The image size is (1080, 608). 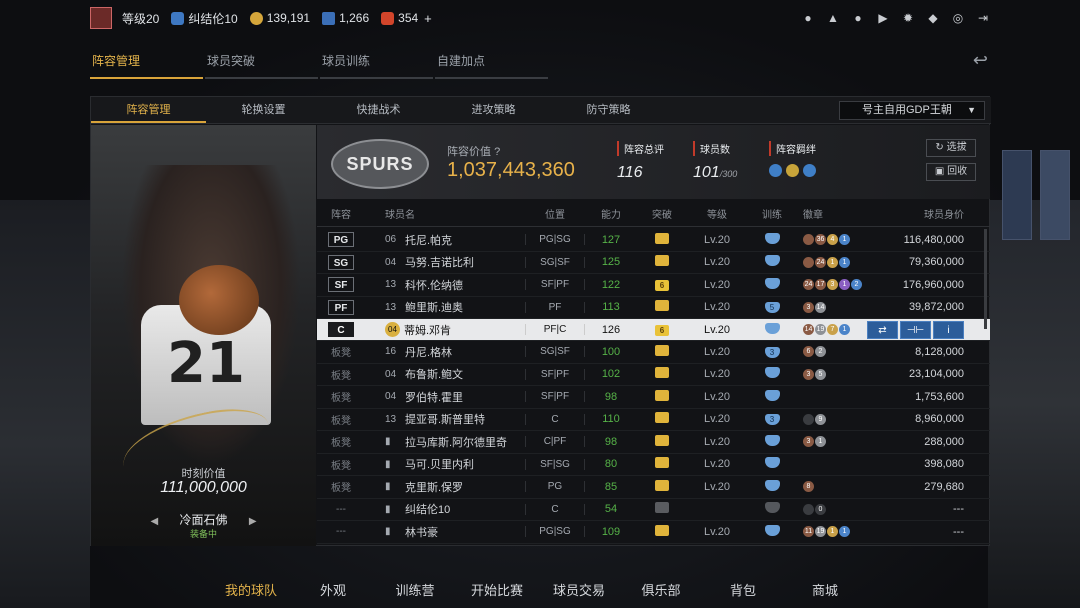 What do you see at coordinates (948, 329) in the screenshot?
I see `info-button: i` at bounding box center [948, 329].